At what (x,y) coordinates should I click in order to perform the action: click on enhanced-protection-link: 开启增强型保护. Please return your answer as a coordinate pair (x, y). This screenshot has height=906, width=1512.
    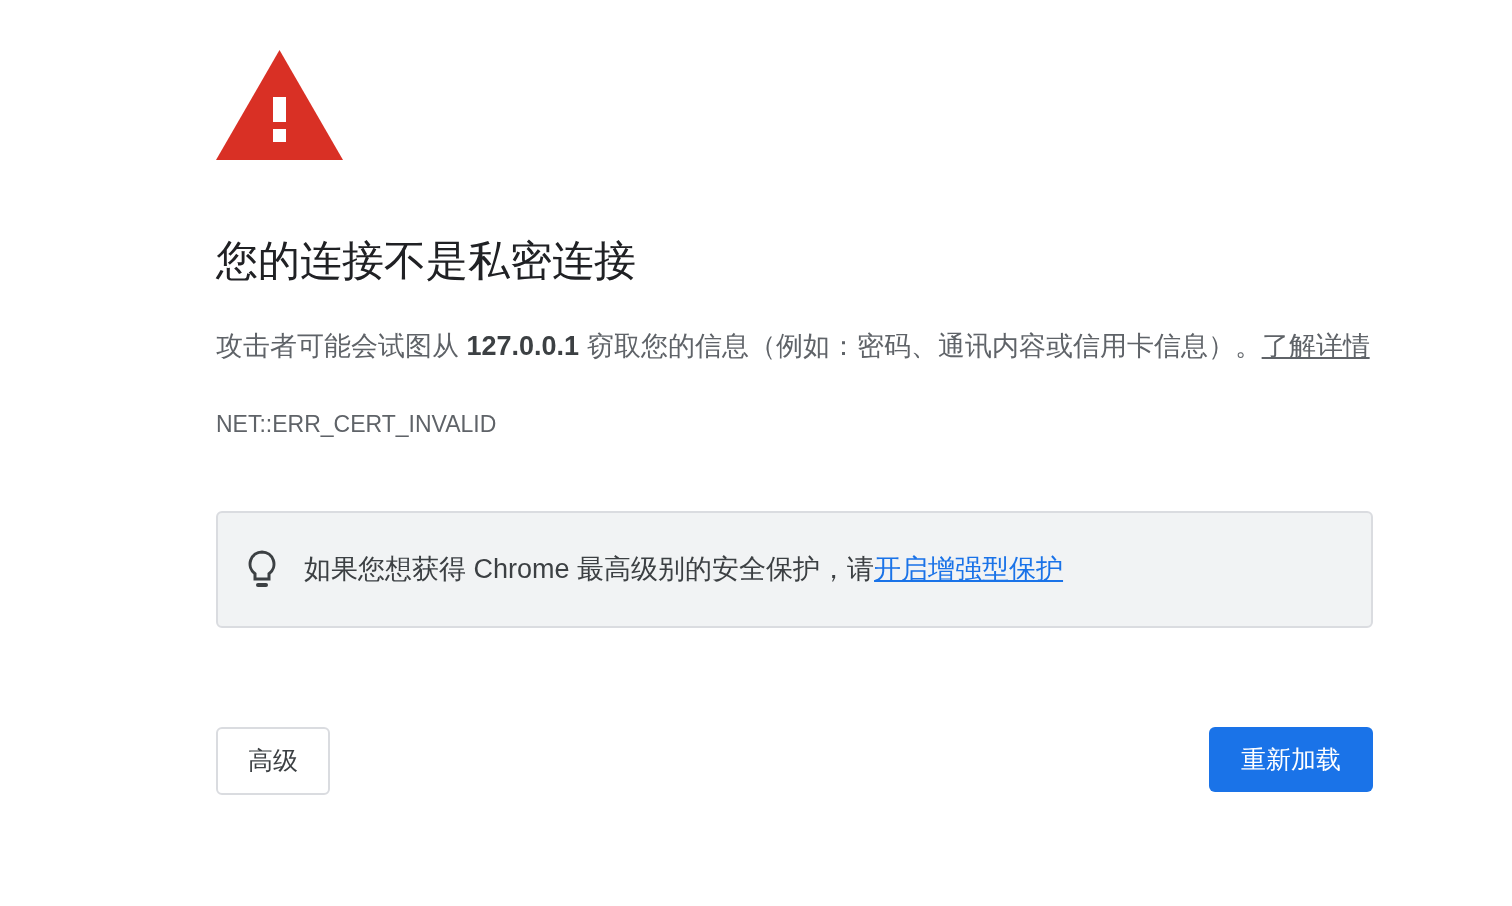
    Looking at the image, I should click on (969, 569).